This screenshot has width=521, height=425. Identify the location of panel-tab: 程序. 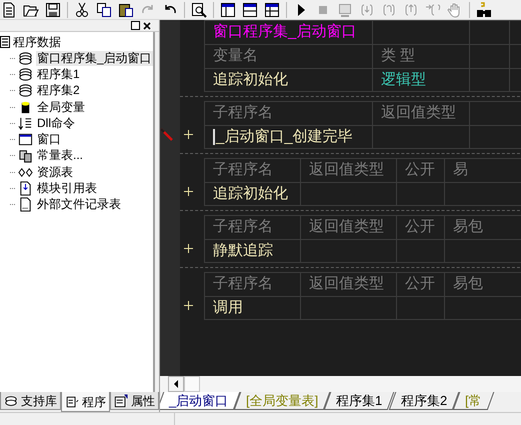
(85, 402).